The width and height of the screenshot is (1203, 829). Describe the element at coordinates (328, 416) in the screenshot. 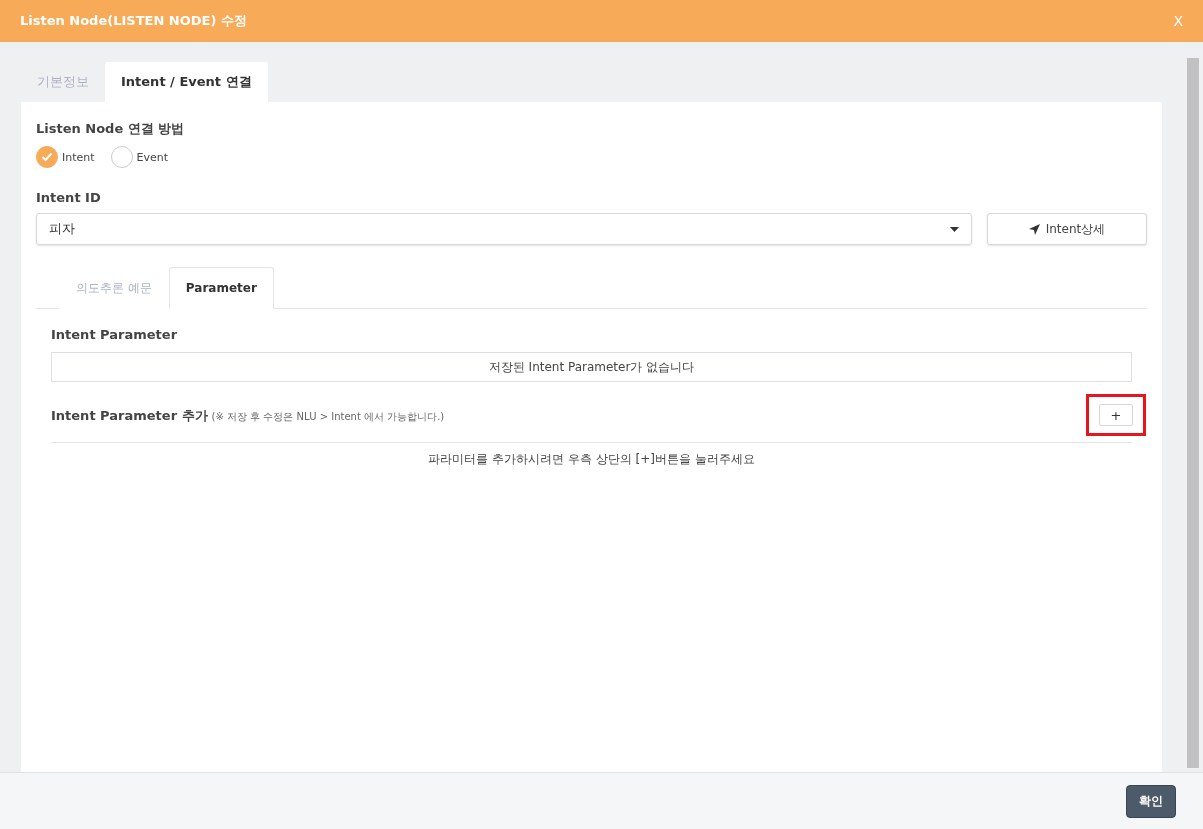

I see `note-text: (※ 저장 후 수정은 NLU > Intent 에서 가능합니다.)` at that location.